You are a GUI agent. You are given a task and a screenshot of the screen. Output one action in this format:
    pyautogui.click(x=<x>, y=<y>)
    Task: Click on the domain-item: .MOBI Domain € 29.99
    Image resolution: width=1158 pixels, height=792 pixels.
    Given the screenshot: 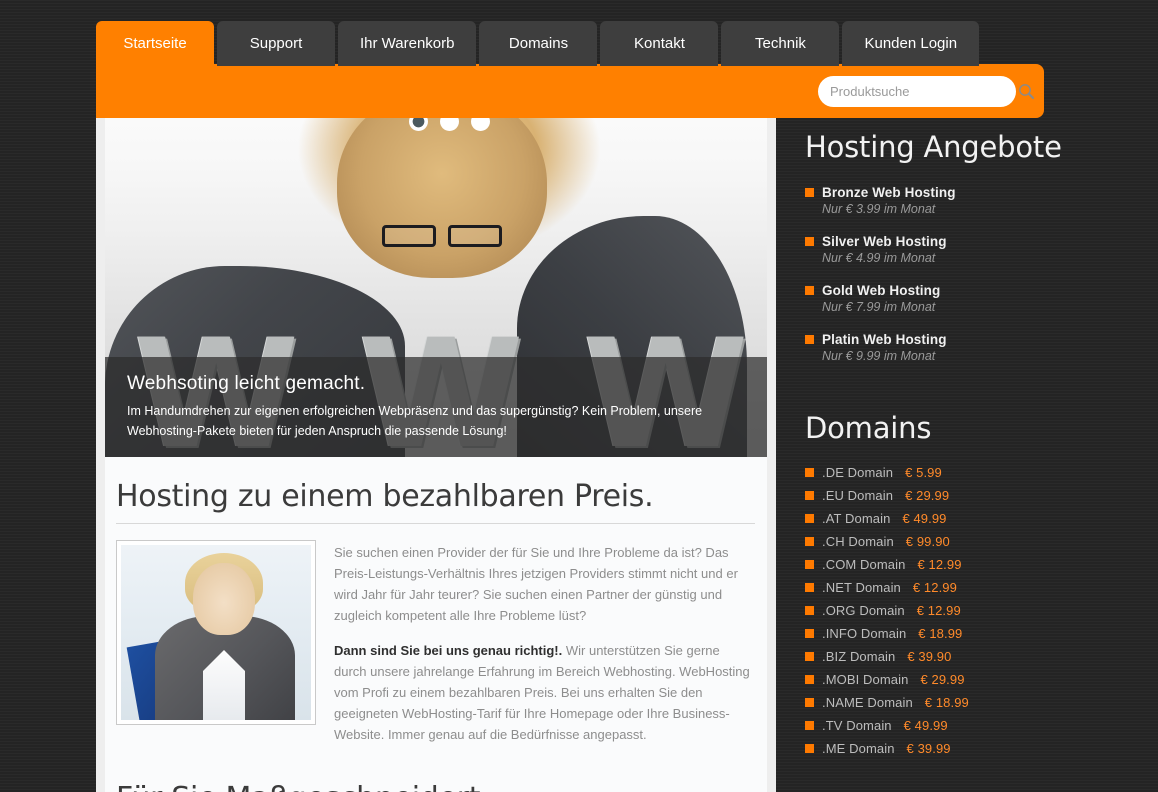 What is the action you would take?
    pyautogui.click(x=981, y=679)
    